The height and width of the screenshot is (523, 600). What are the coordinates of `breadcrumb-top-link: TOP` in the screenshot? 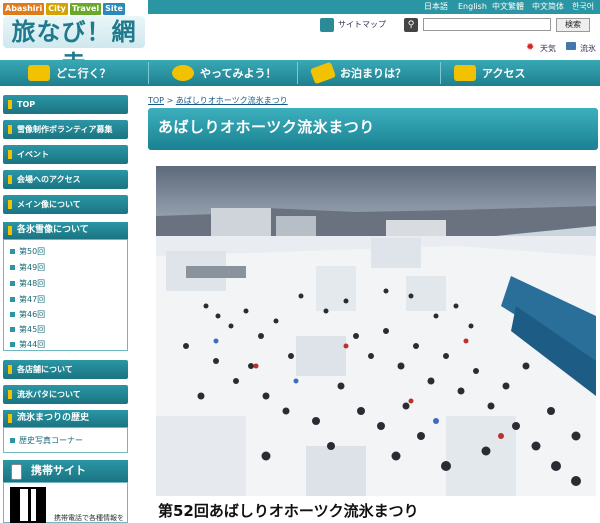 It's located at (156, 100).